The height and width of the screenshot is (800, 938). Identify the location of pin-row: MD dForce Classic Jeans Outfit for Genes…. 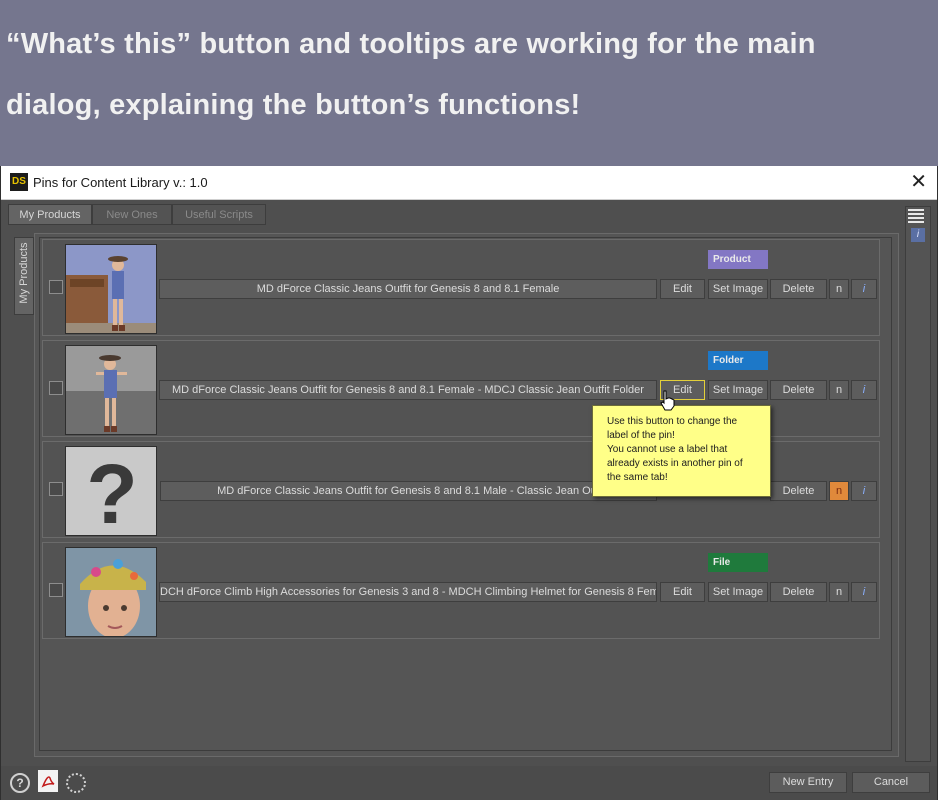
(461, 287).